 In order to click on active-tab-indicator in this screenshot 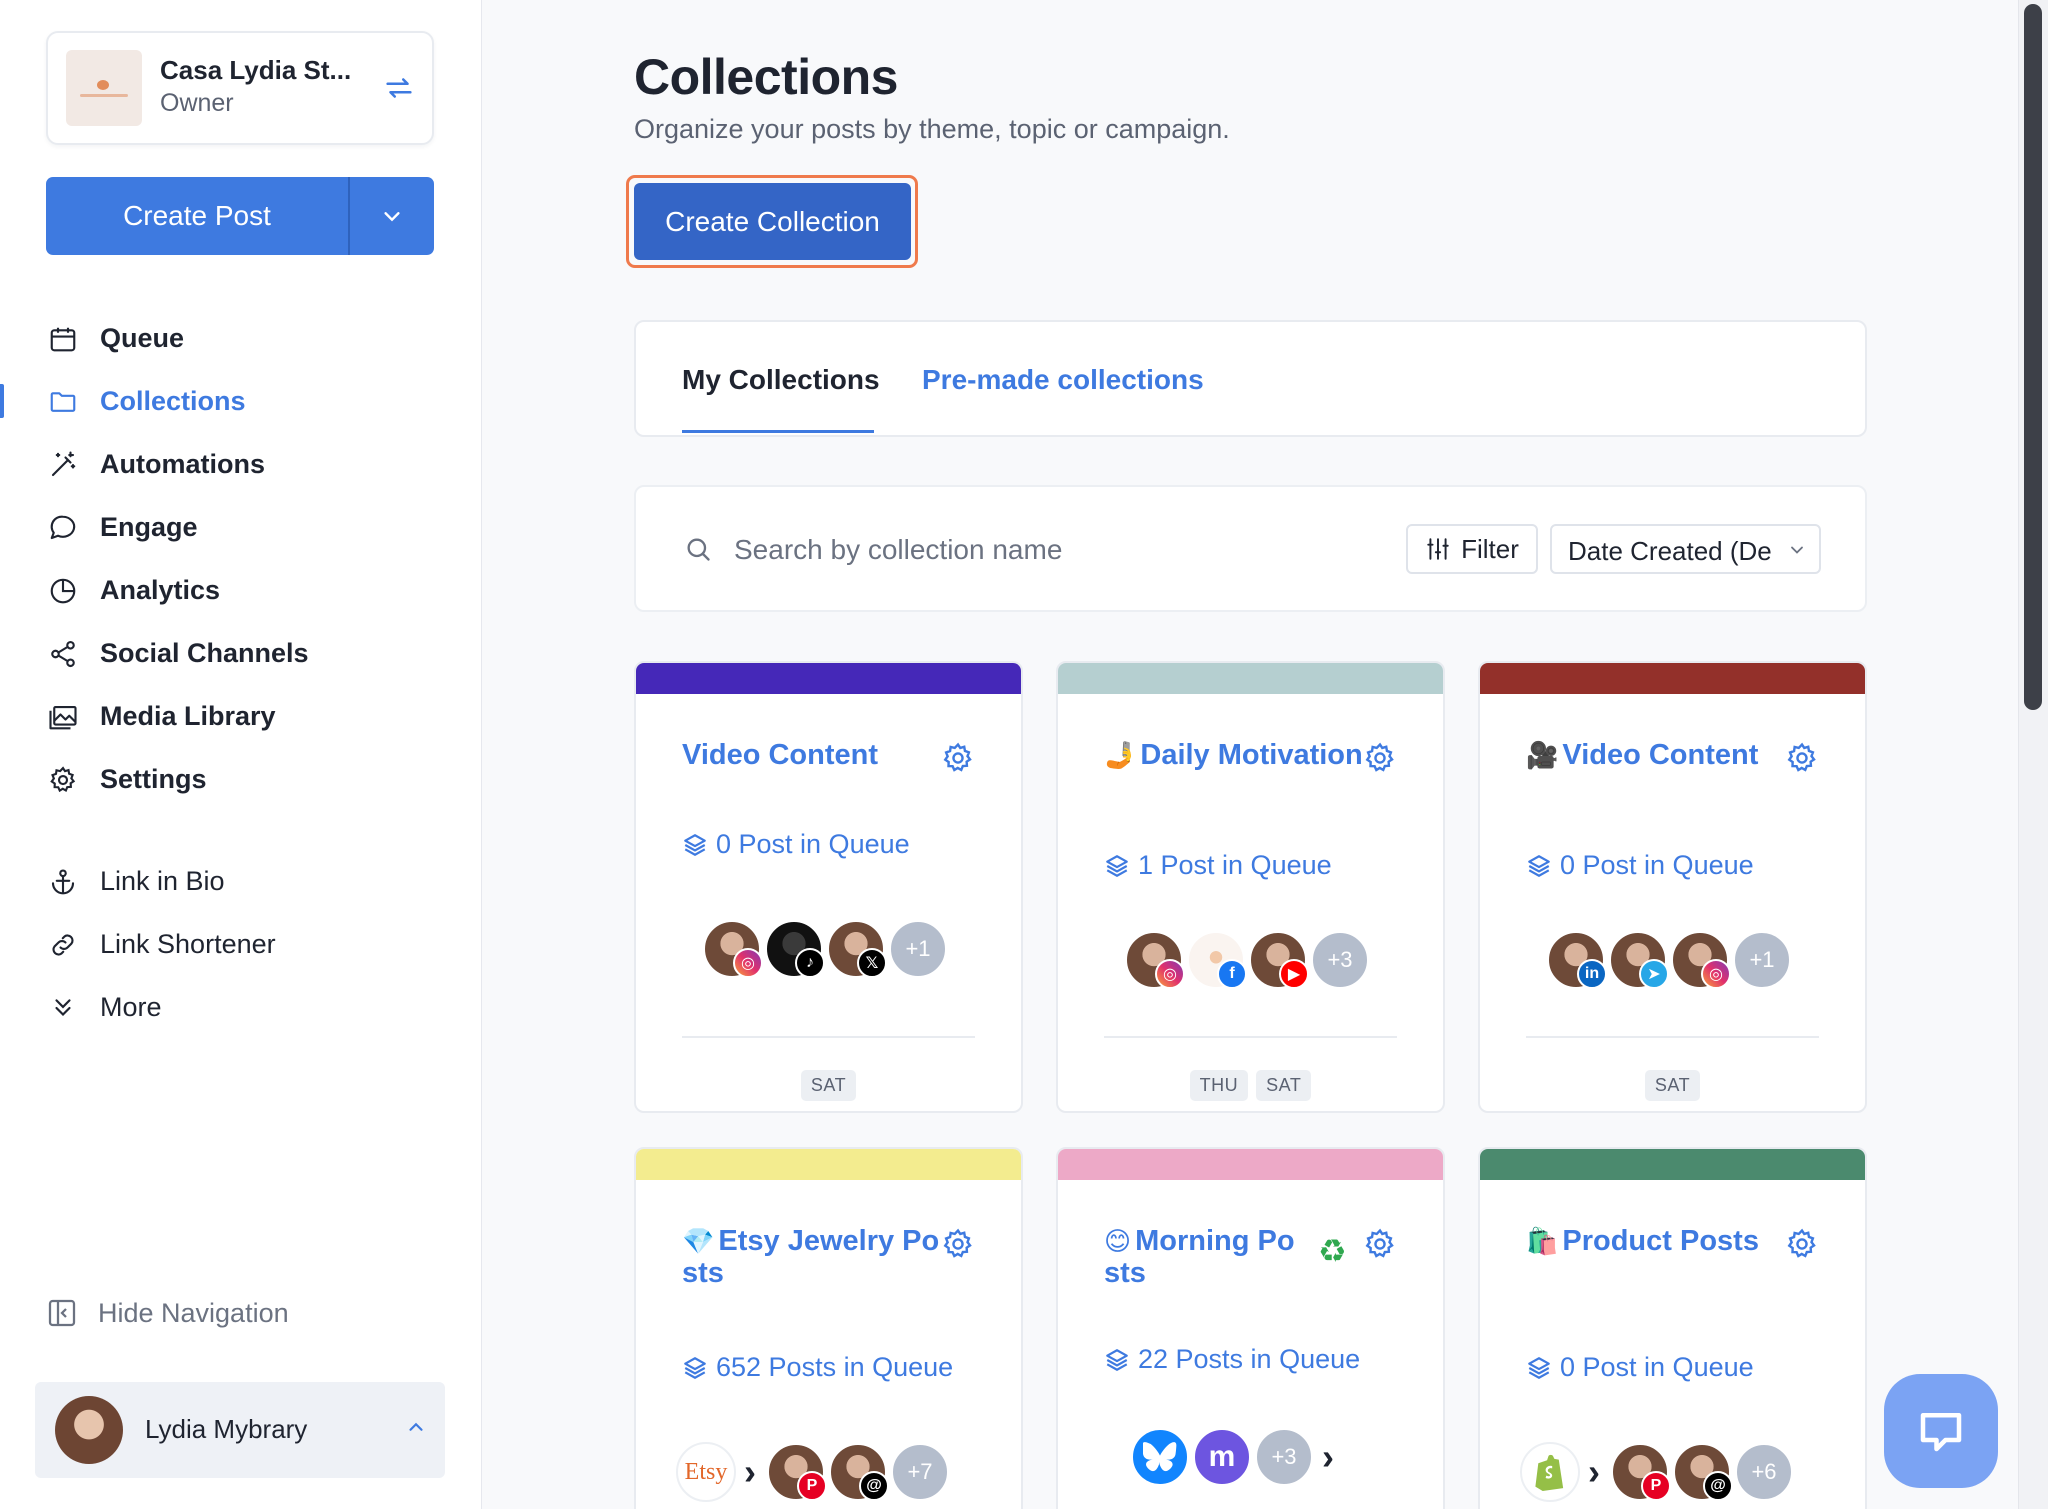, I will do `click(778, 431)`.